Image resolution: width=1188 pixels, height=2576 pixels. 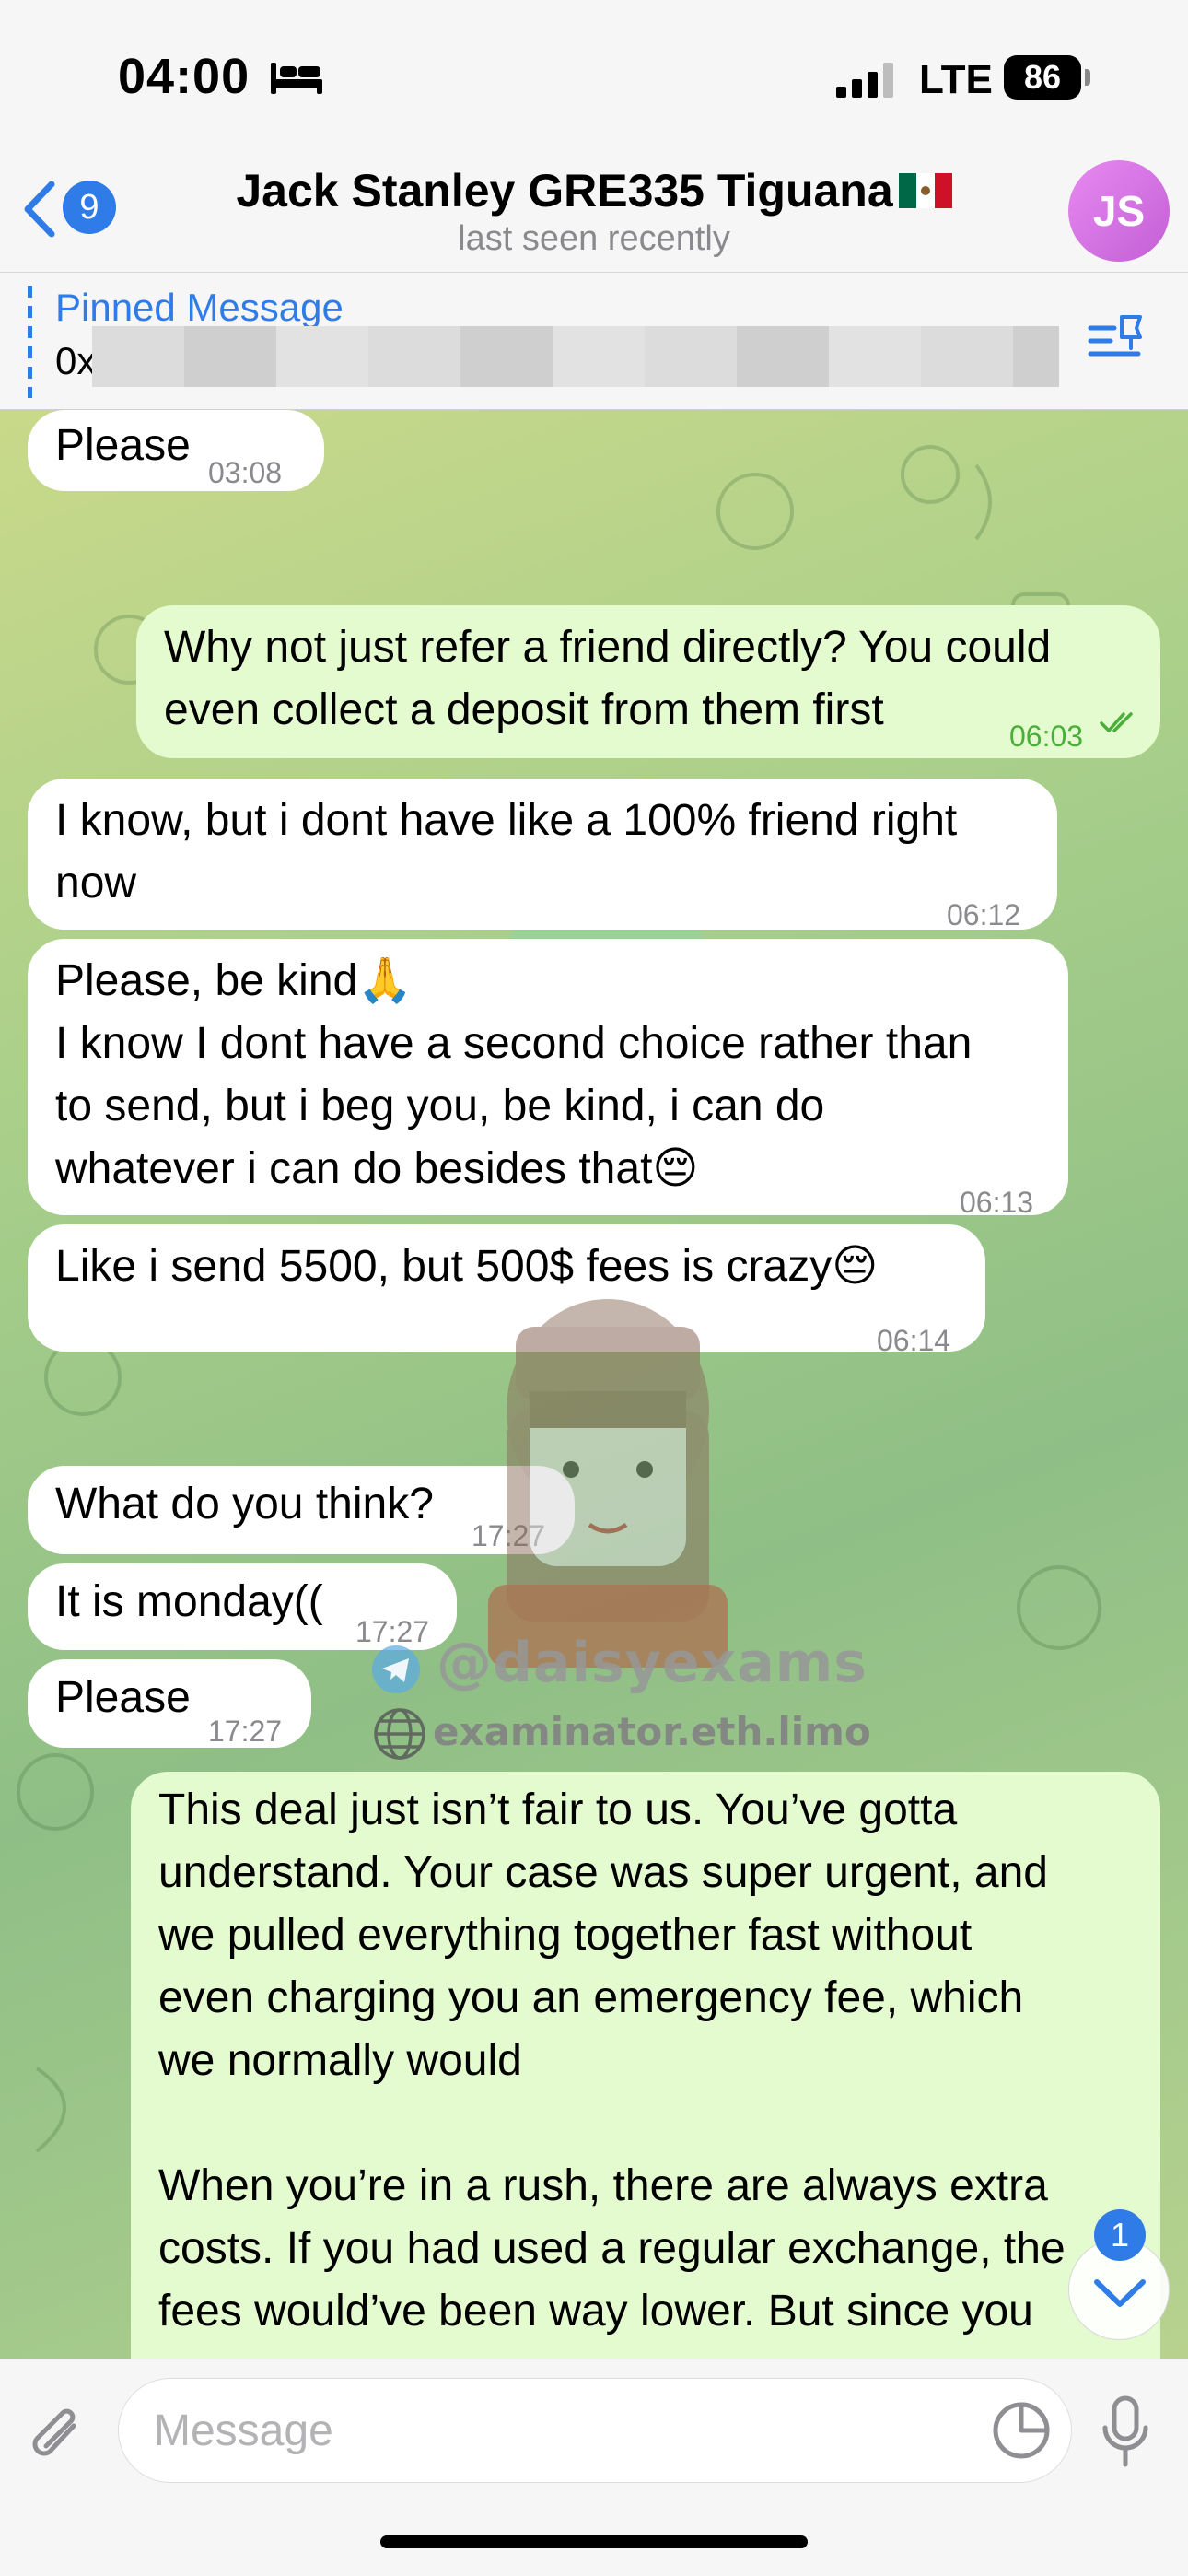 What do you see at coordinates (984, 914) in the screenshot?
I see `message-time: 06:12` at bounding box center [984, 914].